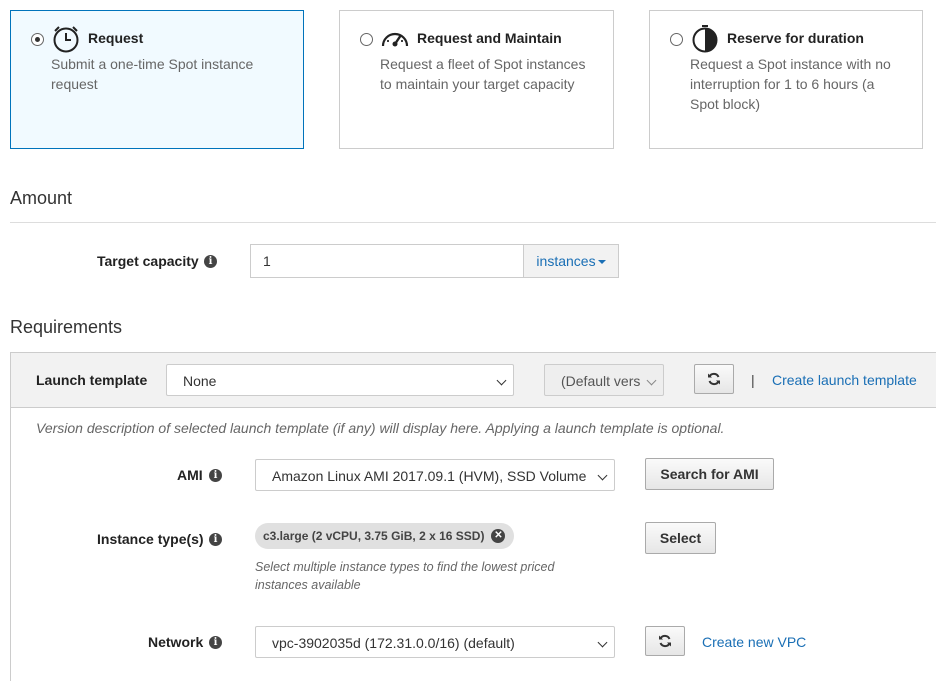 The height and width of the screenshot is (681, 936). I want to click on search-for-ami-button: Search for AMI, so click(709, 474).